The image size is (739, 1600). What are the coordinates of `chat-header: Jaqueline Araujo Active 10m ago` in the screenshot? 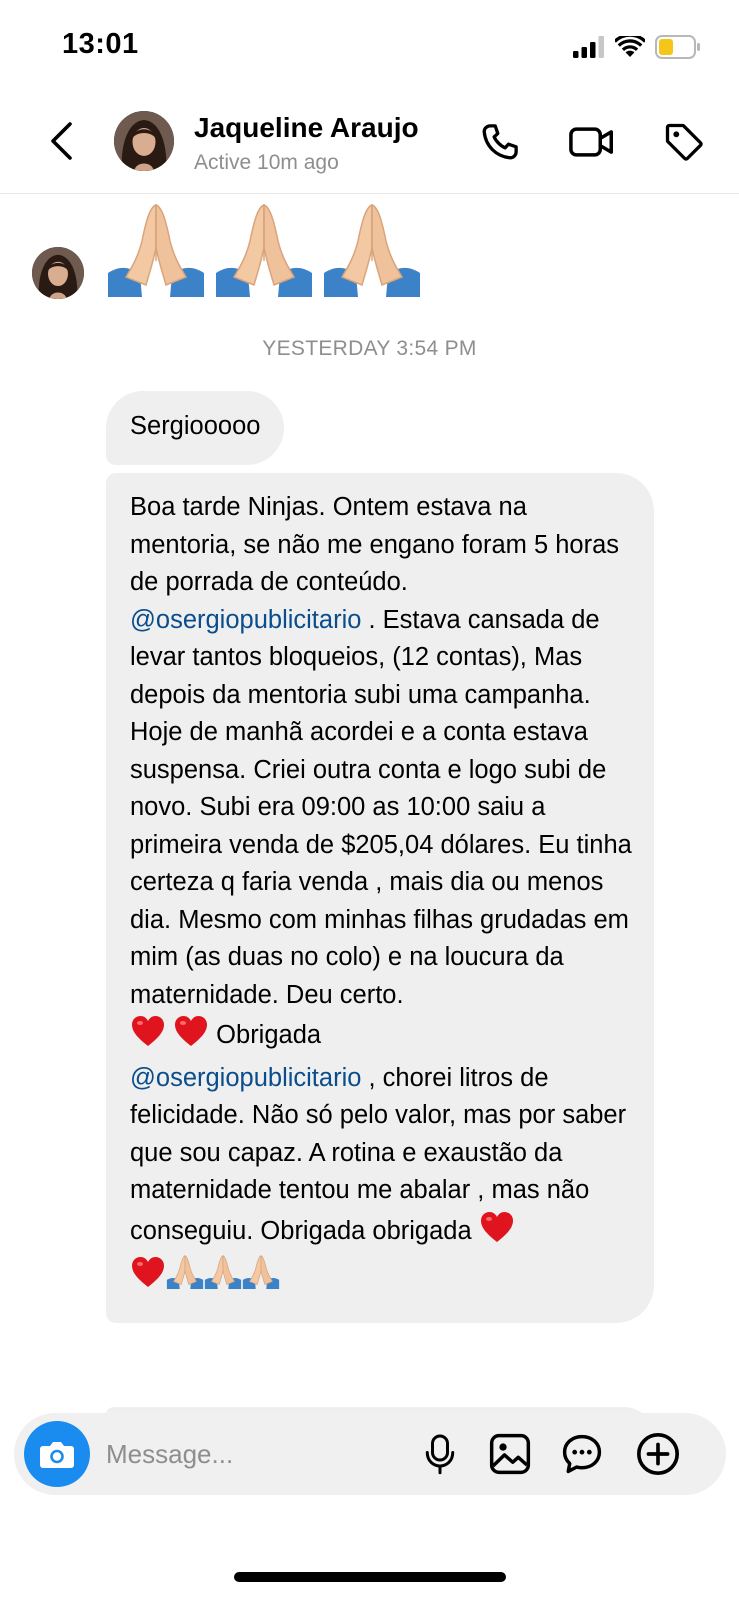 It's located at (369, 145).